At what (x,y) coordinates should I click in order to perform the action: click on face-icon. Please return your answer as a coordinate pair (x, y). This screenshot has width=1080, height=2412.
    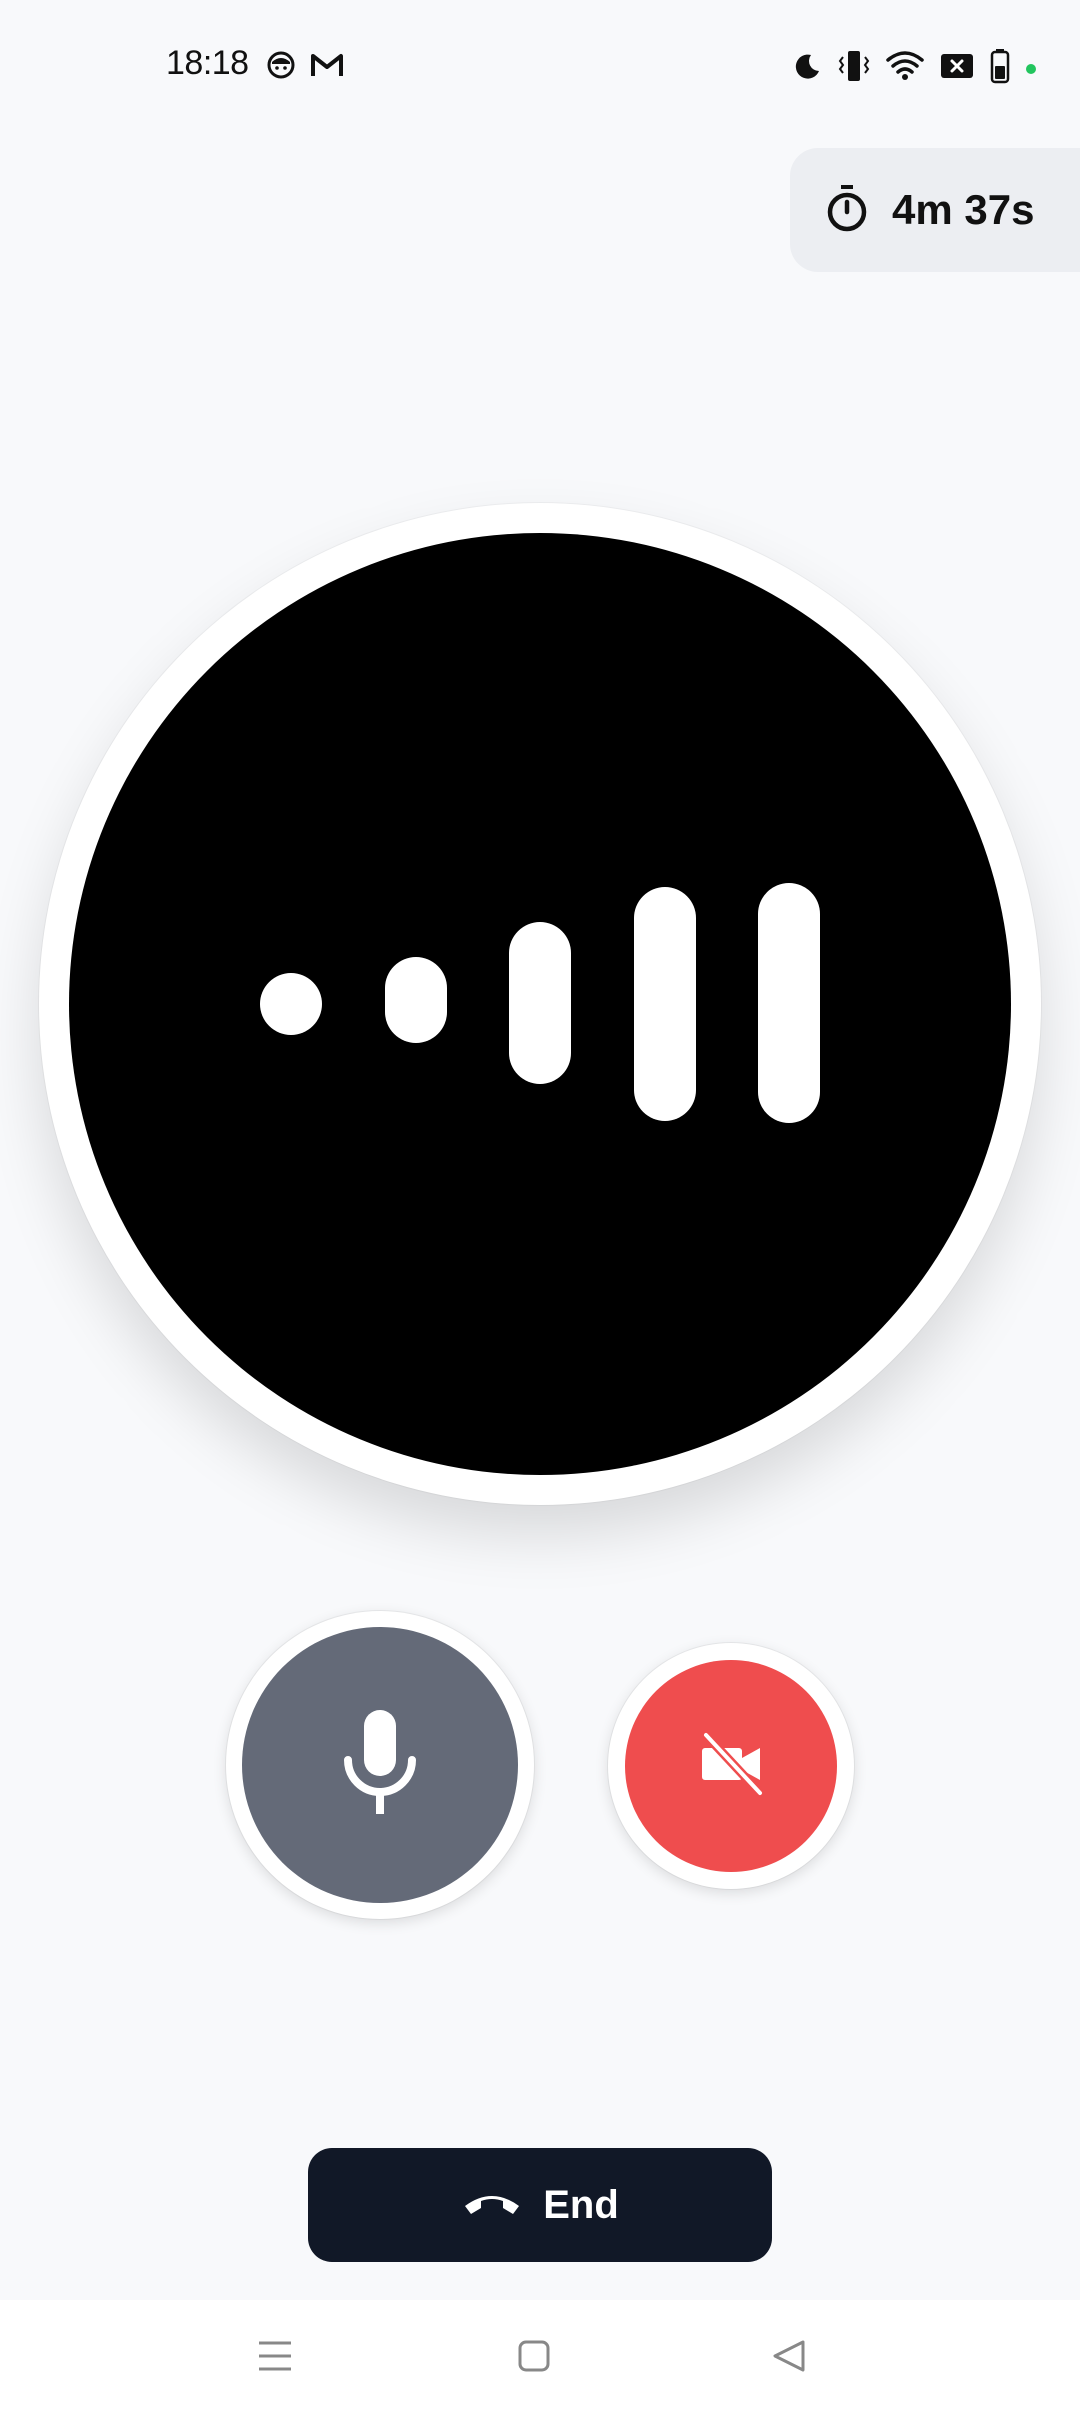
    Looking at the image, I should click on (281, 67).